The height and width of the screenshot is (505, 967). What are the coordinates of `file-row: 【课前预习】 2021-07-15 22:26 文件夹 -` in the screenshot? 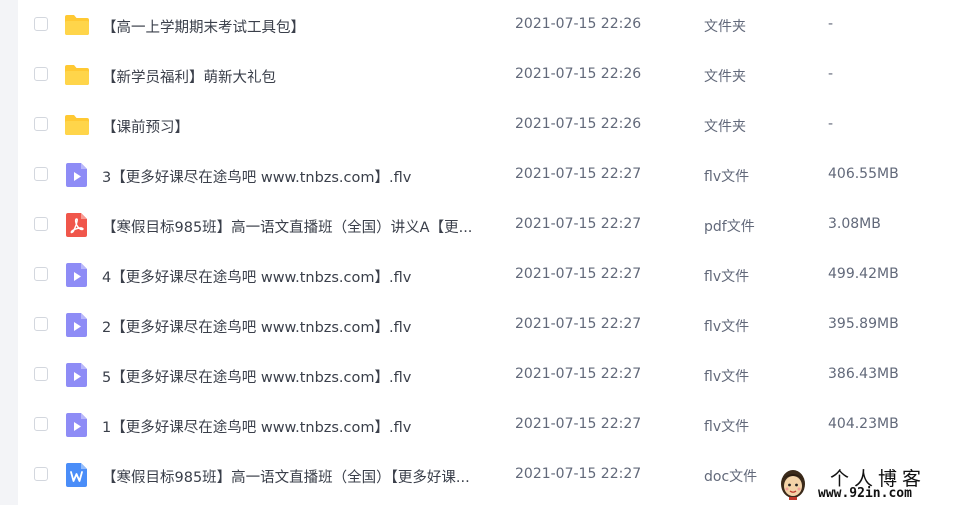 It's located at (492, 125).